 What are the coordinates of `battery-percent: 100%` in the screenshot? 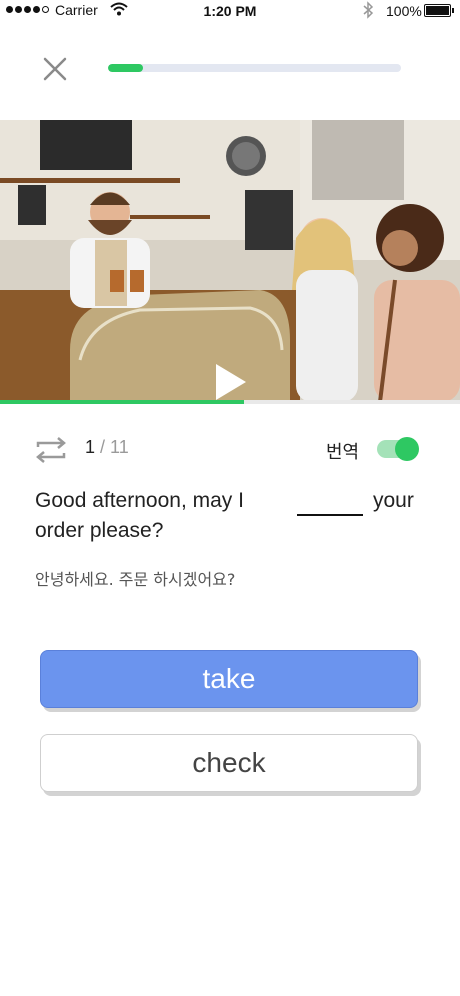 It's located at (404, 11).